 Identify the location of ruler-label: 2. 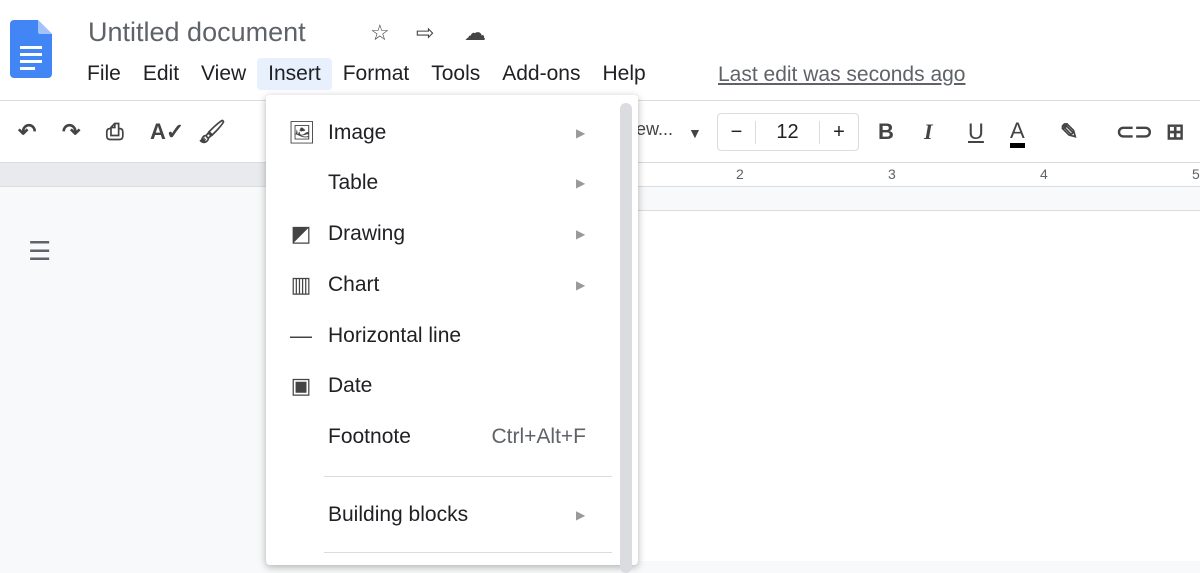
(740, 174).